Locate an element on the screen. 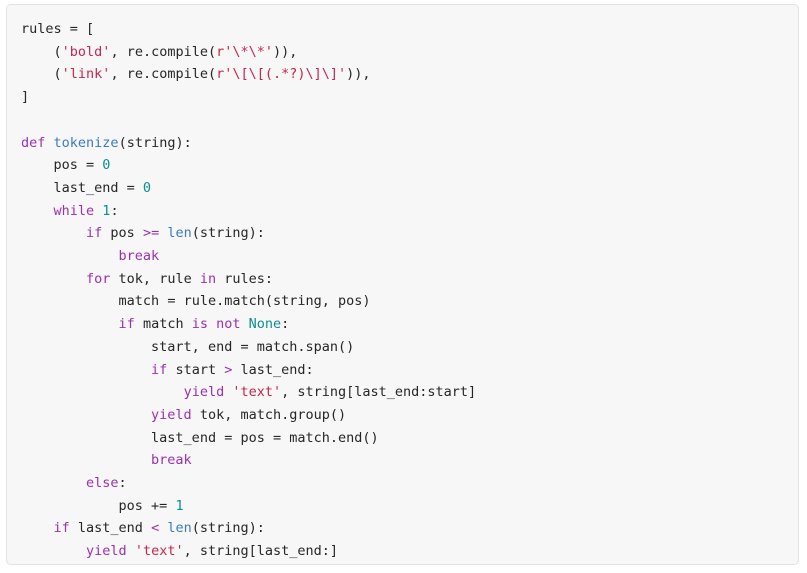  code-line: def tokenize(string): is located at coordinates (409, 143).